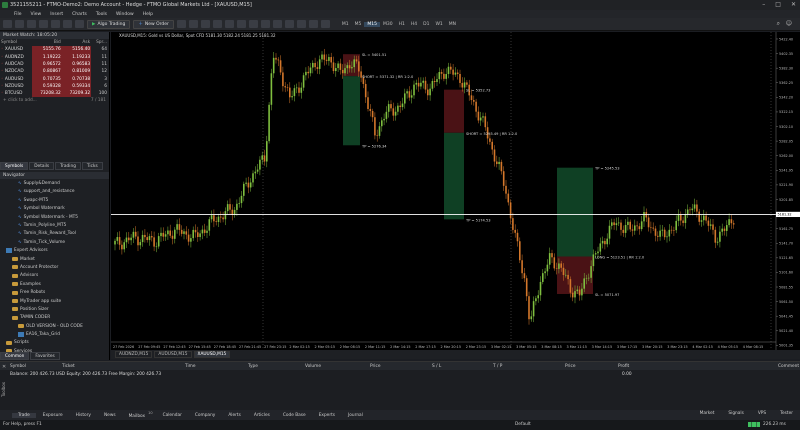  I want to click on trendline-icon, so click(301, 24).